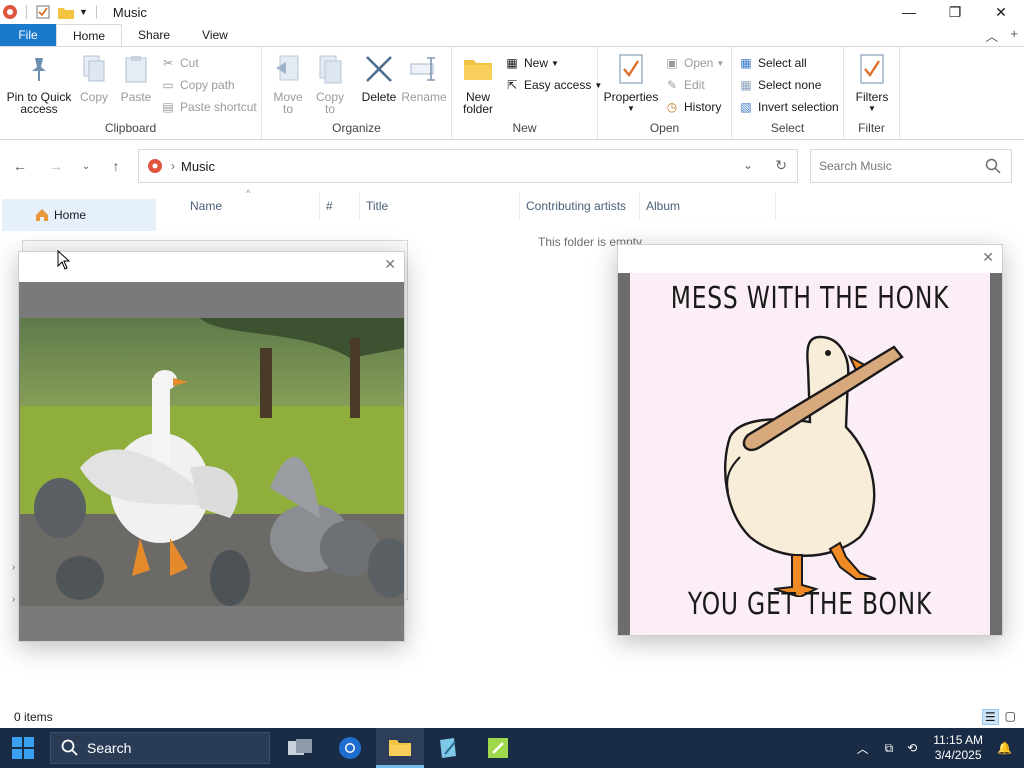 The width and height of the screenshot is (1024, 768). Describe the element at coordinates (379, 78) in the screenshot. I see `delete-button: Delete` at that location.